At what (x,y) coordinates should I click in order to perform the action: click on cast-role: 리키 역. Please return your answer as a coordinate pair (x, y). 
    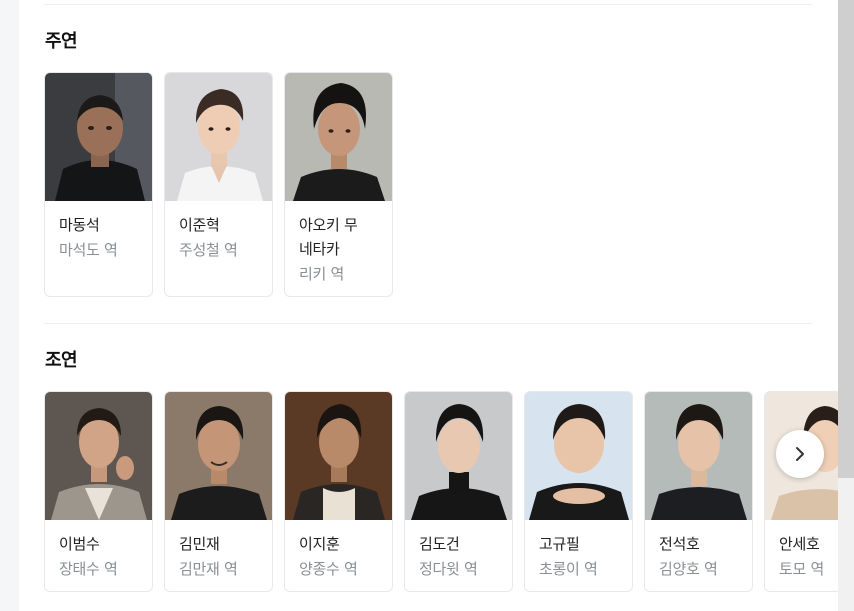
    Looking at the image, I should click on (321, 274).